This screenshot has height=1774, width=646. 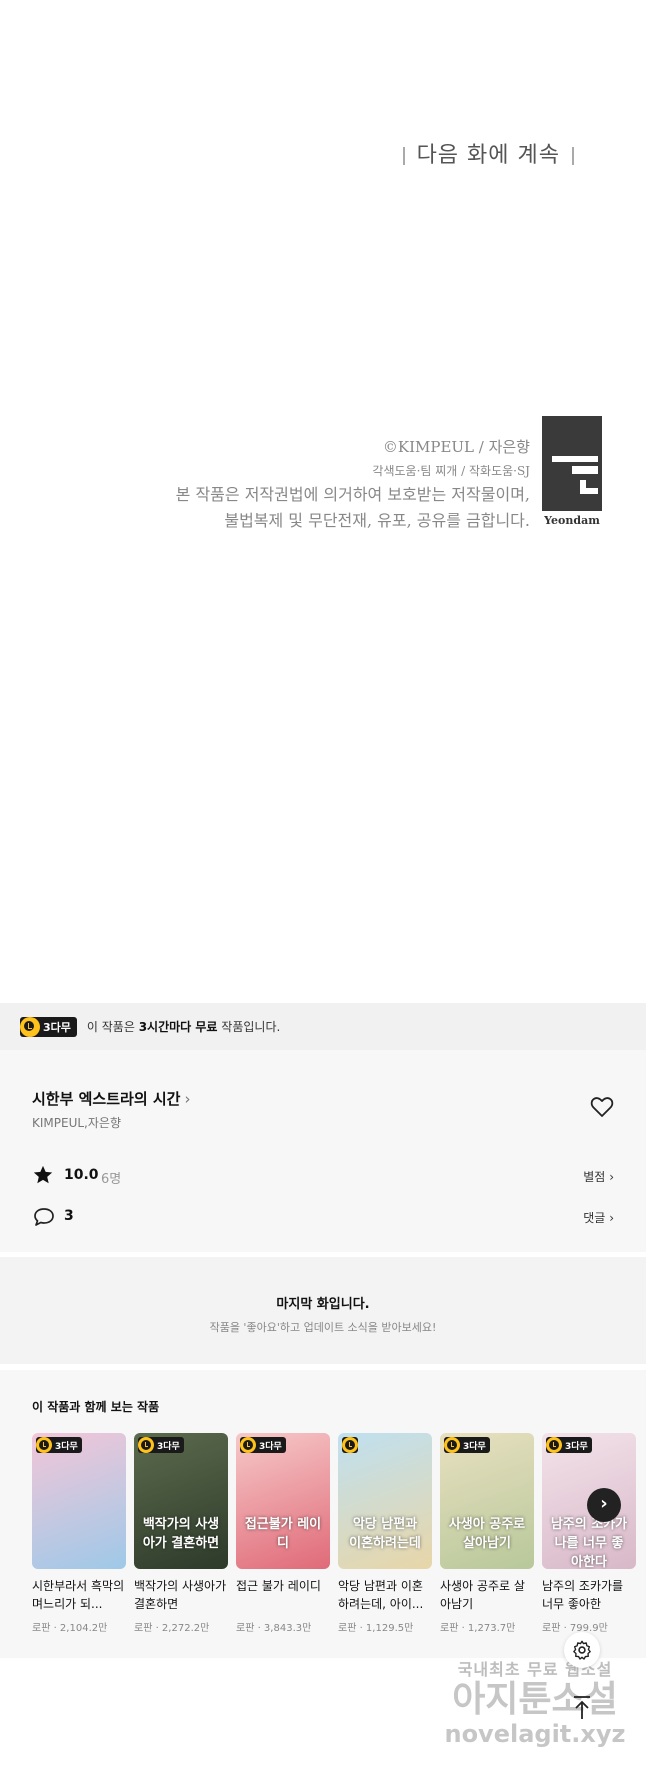 What do you see at coordinates (183, 1027) in the screenshot?
I see `free-notice-text: 이 작품은 3시간마다 무료 작품입니다.` at bounding box center [183, 1027].